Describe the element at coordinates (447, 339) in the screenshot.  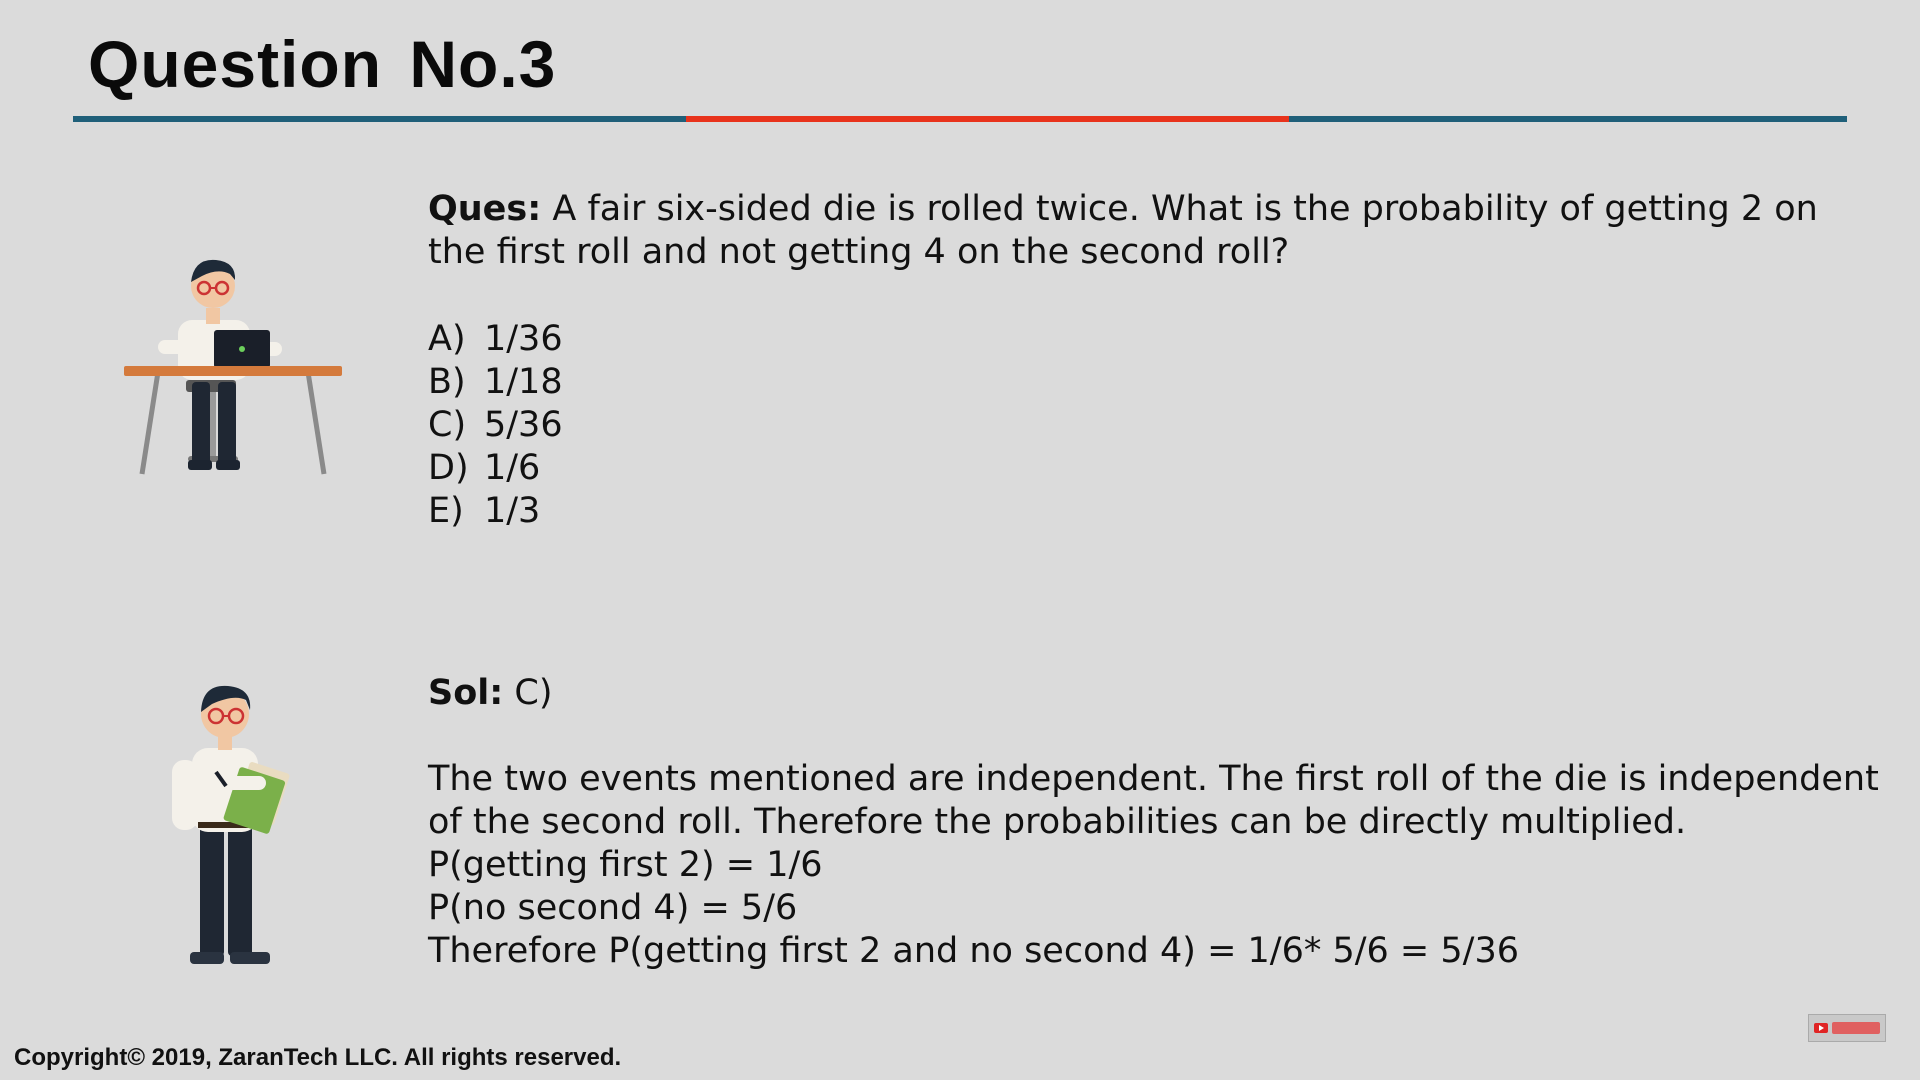
I see `option-letter: A)` at that location.